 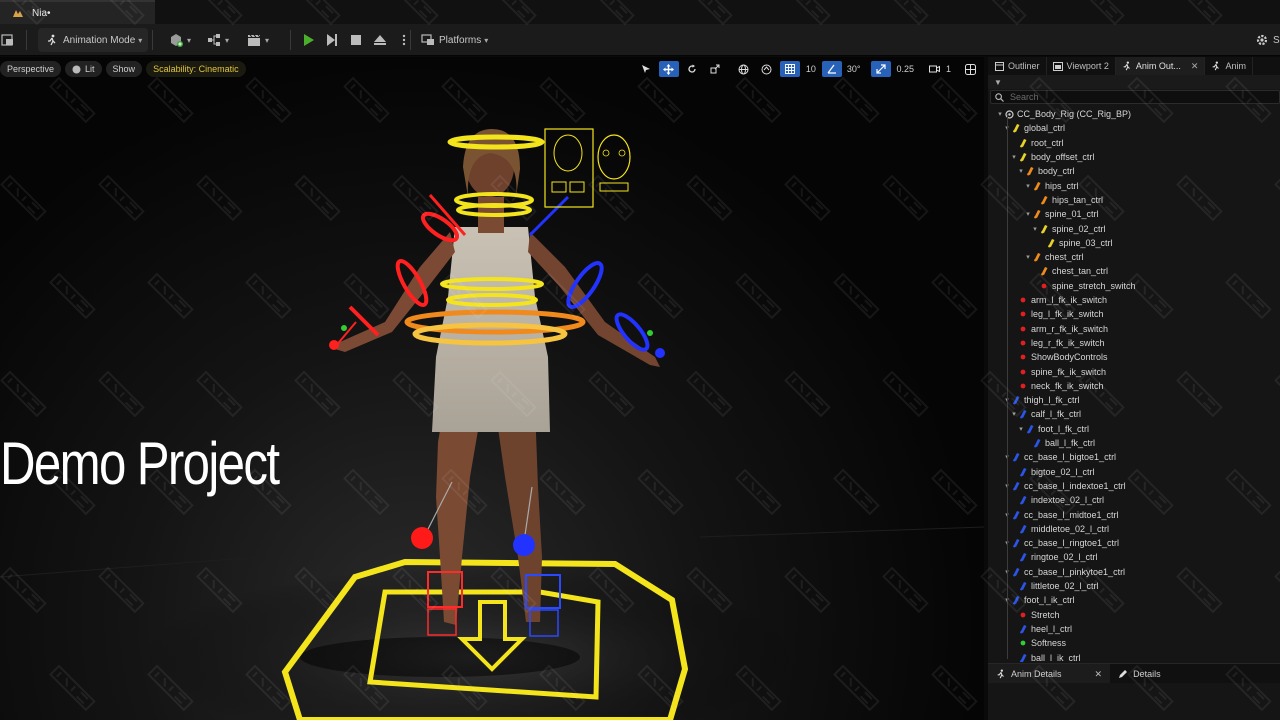 What do you see at coordinates (1134, 443) in the screenshot?
I see `tree-row: ball_l_fk_ctrl` at bounding box center [1134, 443].